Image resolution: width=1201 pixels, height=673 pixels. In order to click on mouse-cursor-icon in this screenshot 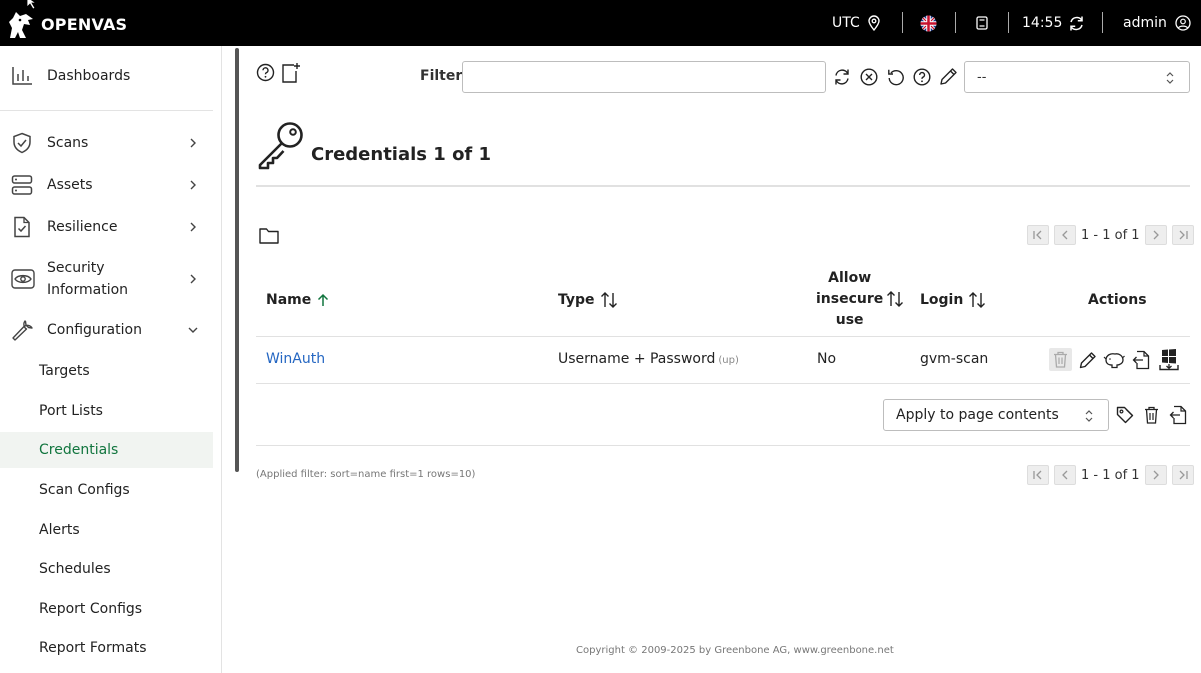, I will do `click(32, 5)`.